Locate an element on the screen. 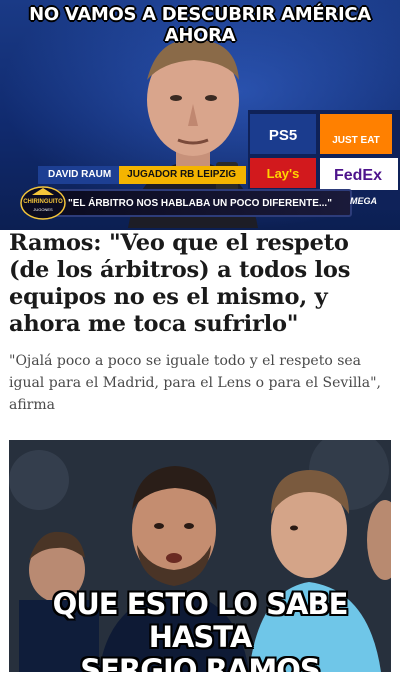 The width and height of the screenshot is (400, 673). show-logo: CHIRINGUITO JUGONES is located at coordinates (43, 203).